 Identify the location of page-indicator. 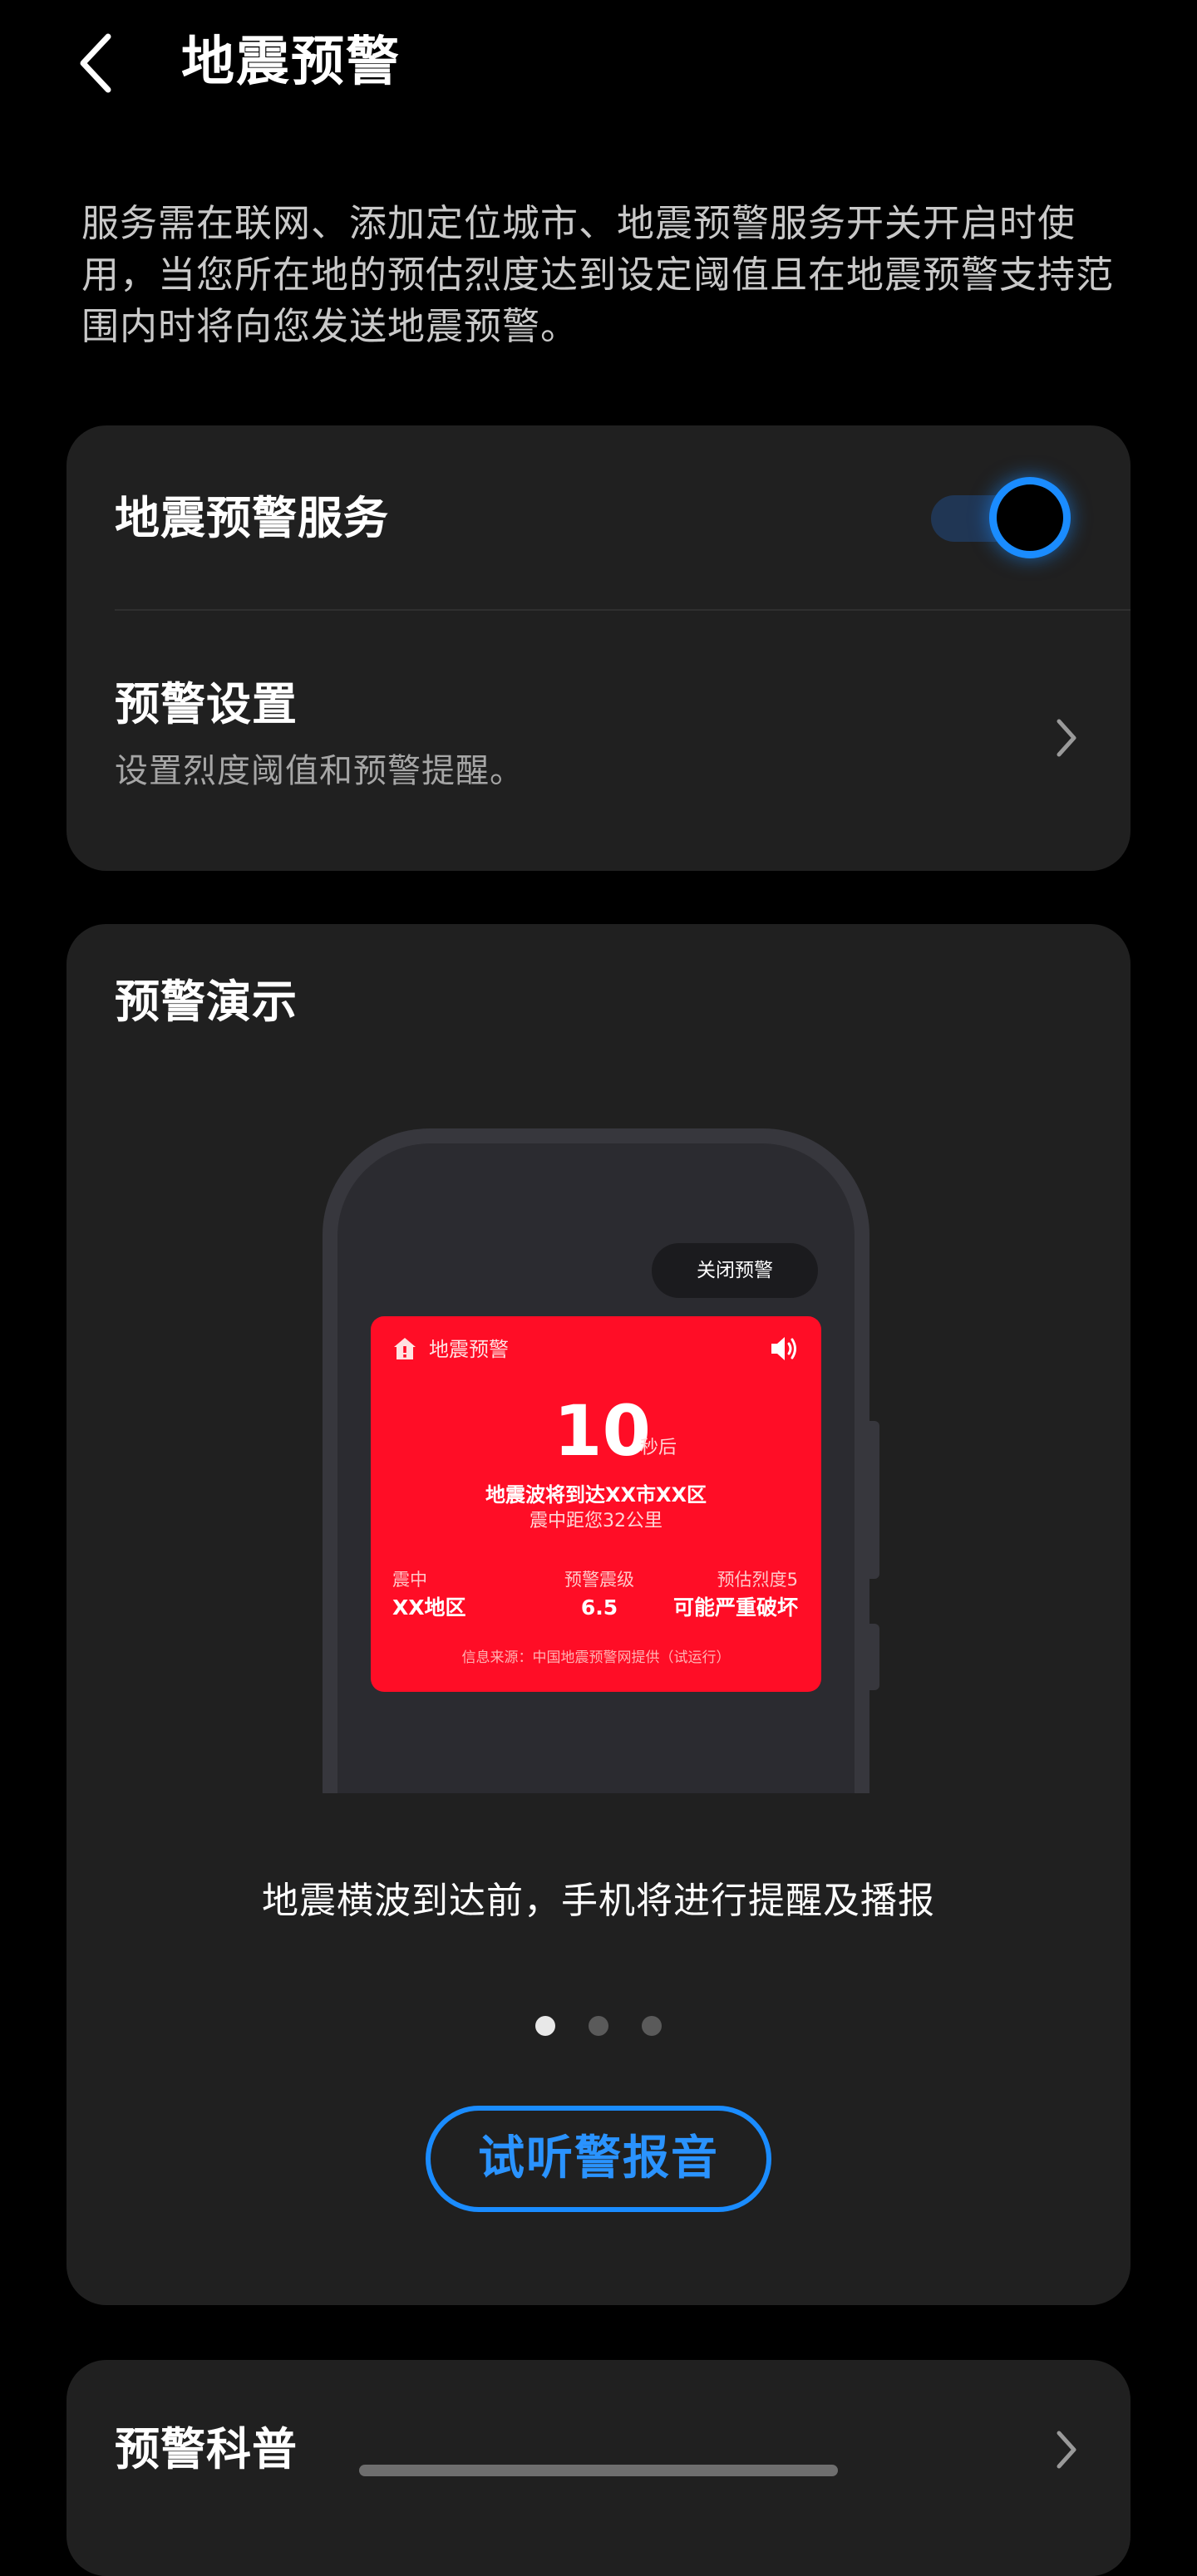
(598, 2026).